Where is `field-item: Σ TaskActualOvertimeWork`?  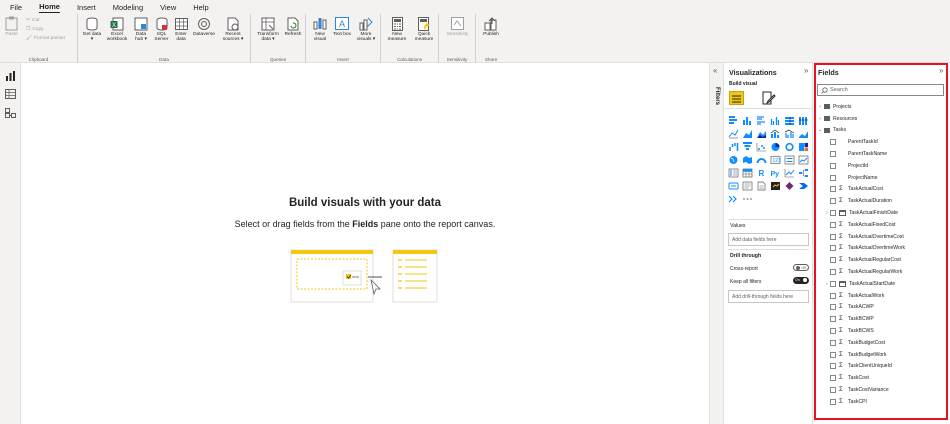
field-item: Σ TaskActualOvertimeWork is located at coordinates (882, 249).